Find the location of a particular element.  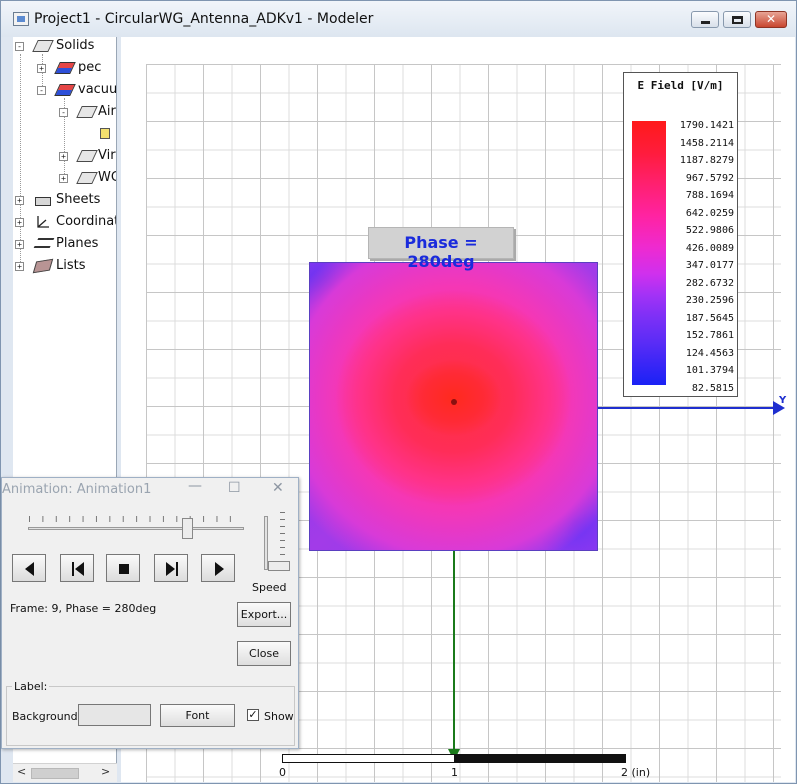

close-window-button: ✕ is located at coordinates (771, 19).